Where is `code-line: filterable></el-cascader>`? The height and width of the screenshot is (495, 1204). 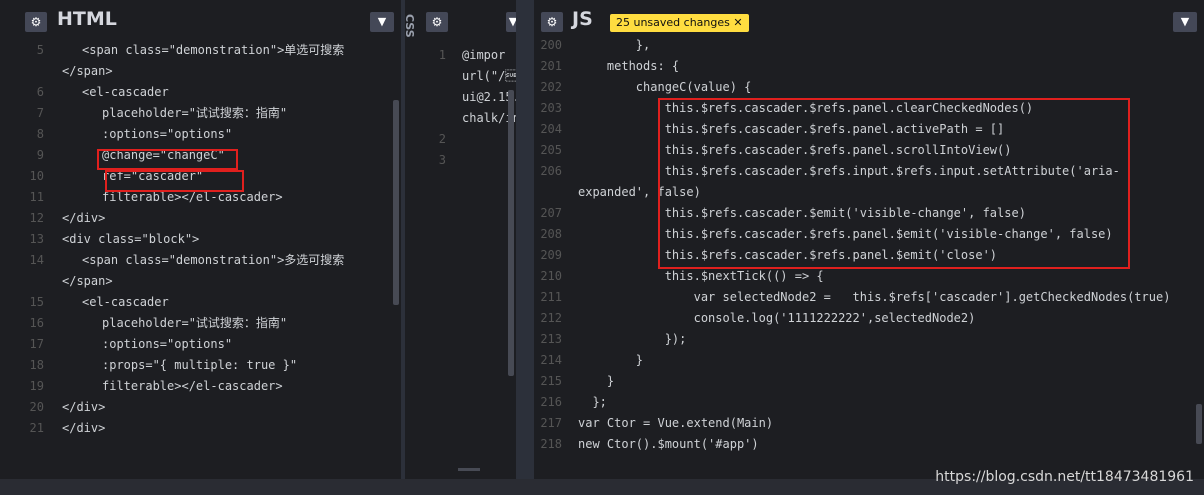 code-line: filterable></el-cascader> is located at coordinates (192, 386).